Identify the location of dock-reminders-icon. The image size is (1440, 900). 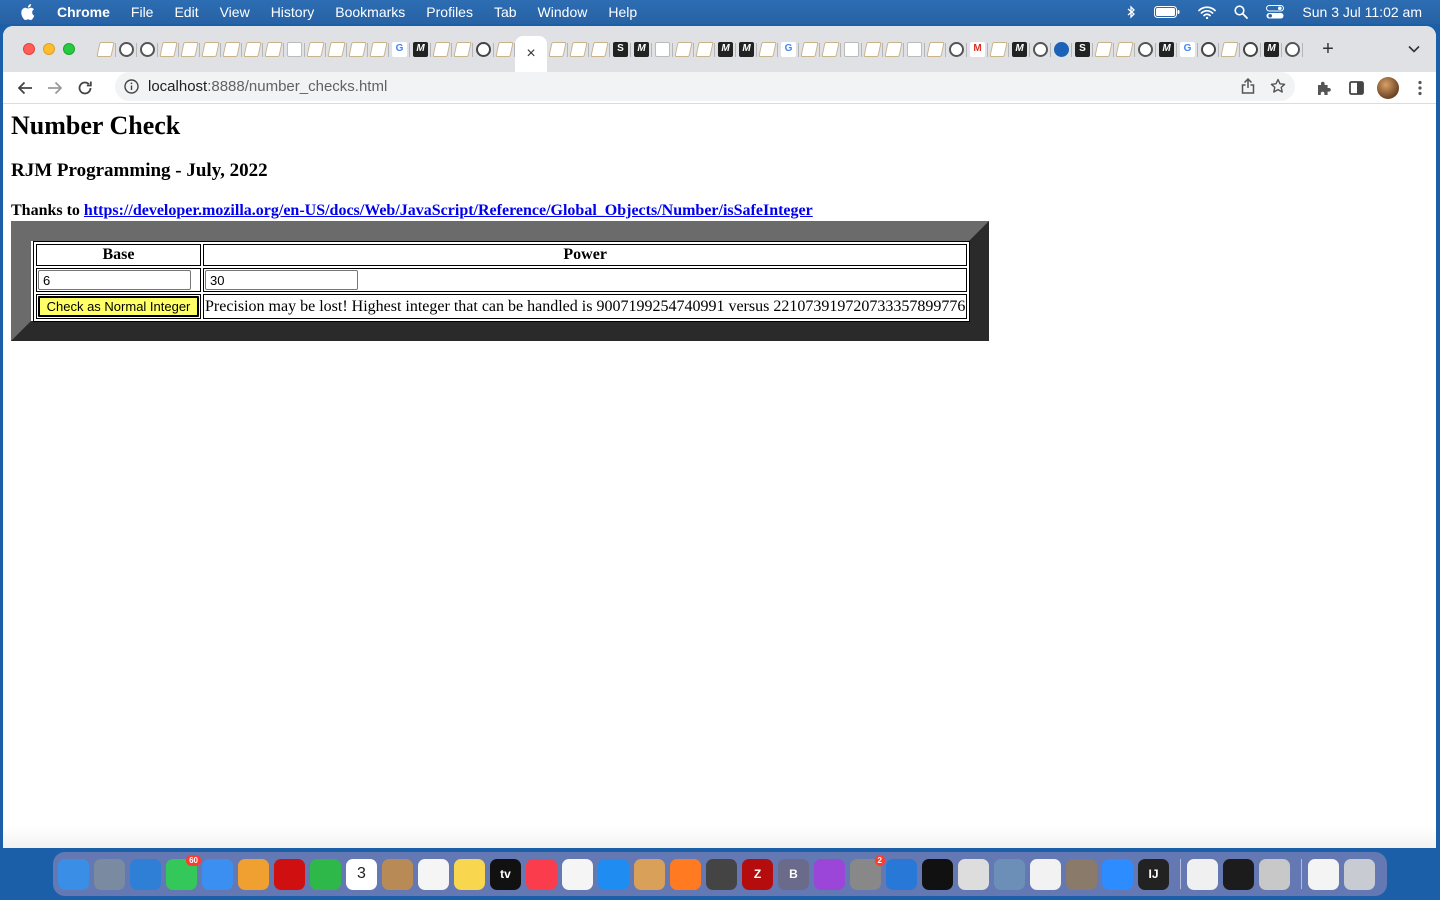
(433, 874).